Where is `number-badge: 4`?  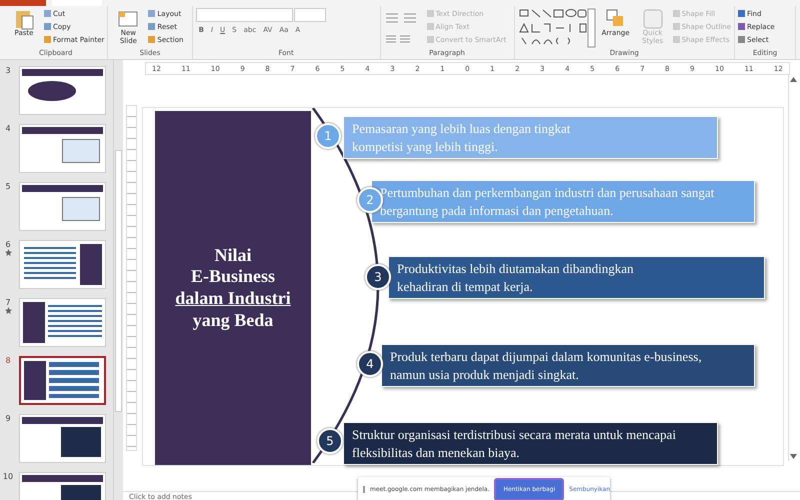 number-badge: 4 is located at coordinates (370, 364).